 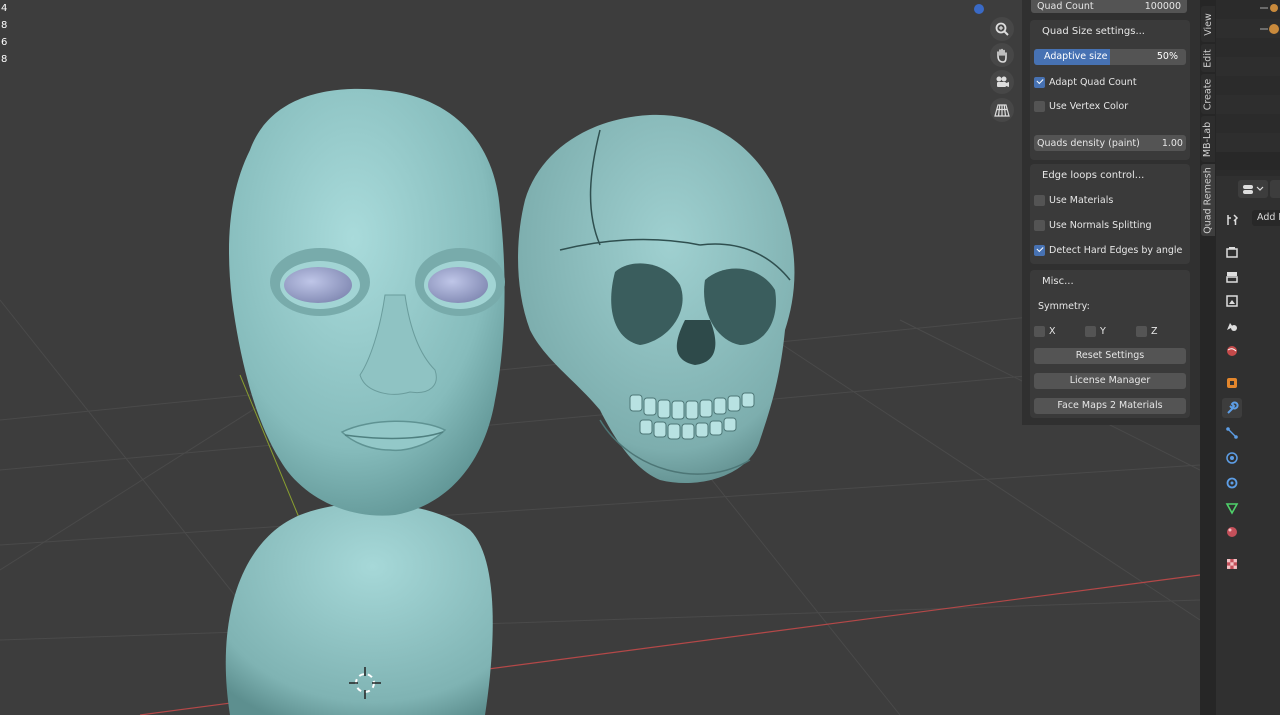 What do you see at coordinates (1052, 331) in the screenshot?
I see `symmetry-x-label: X` at bounding box center [1052, 331].